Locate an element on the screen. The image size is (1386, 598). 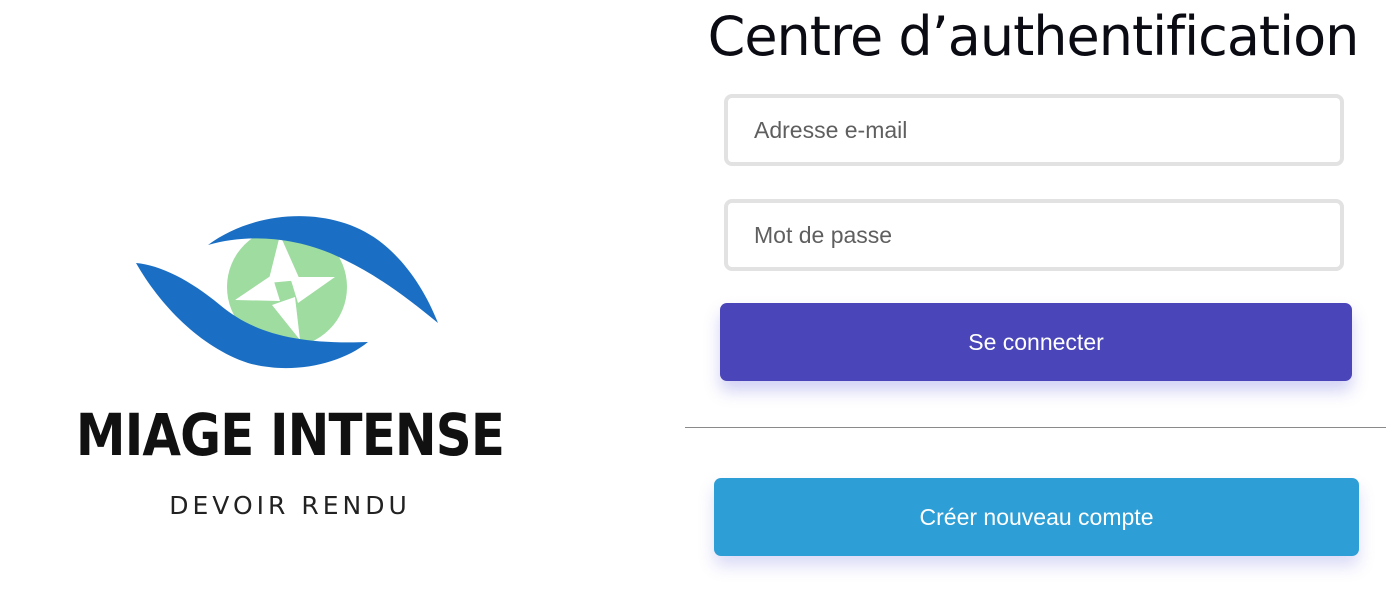
create-account-button: Créer nouveau compte is located at coordinates (1036, 517).